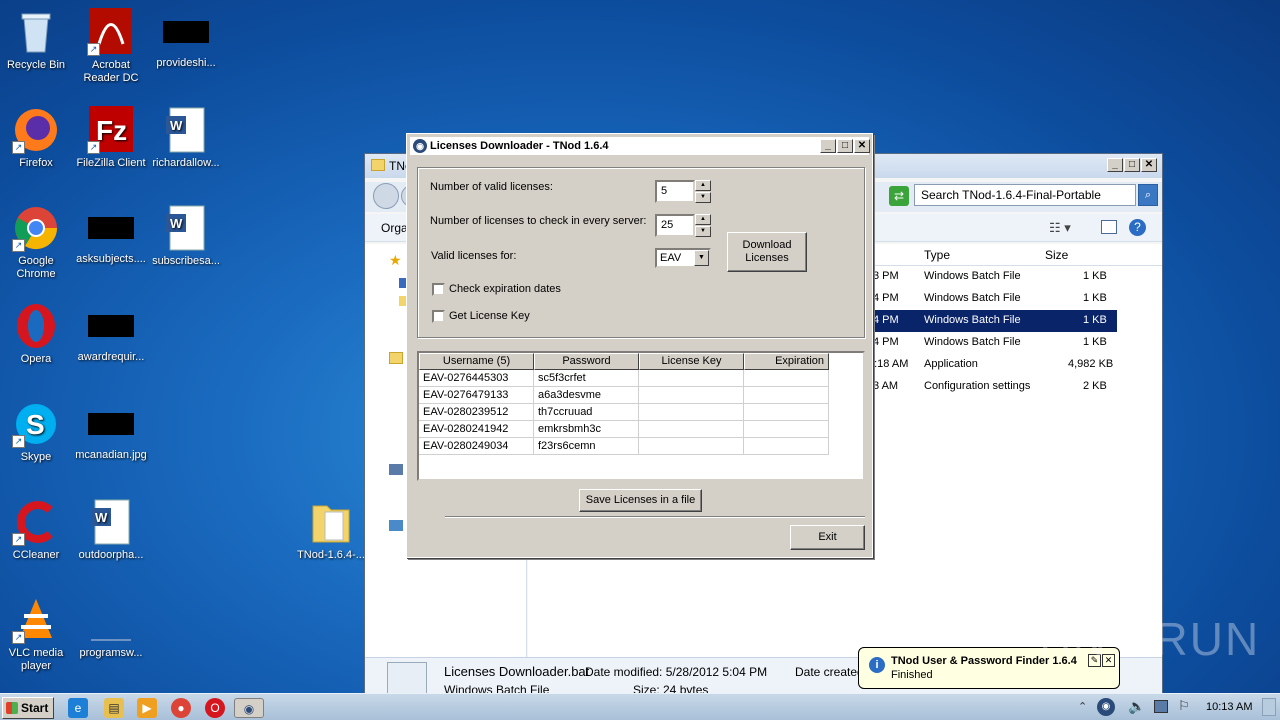  What do you see at coordinates (37, 432) in the screenshot?
I see `desktop-icon-skype: S ↗ Skype` at bounding box center [37, 432].